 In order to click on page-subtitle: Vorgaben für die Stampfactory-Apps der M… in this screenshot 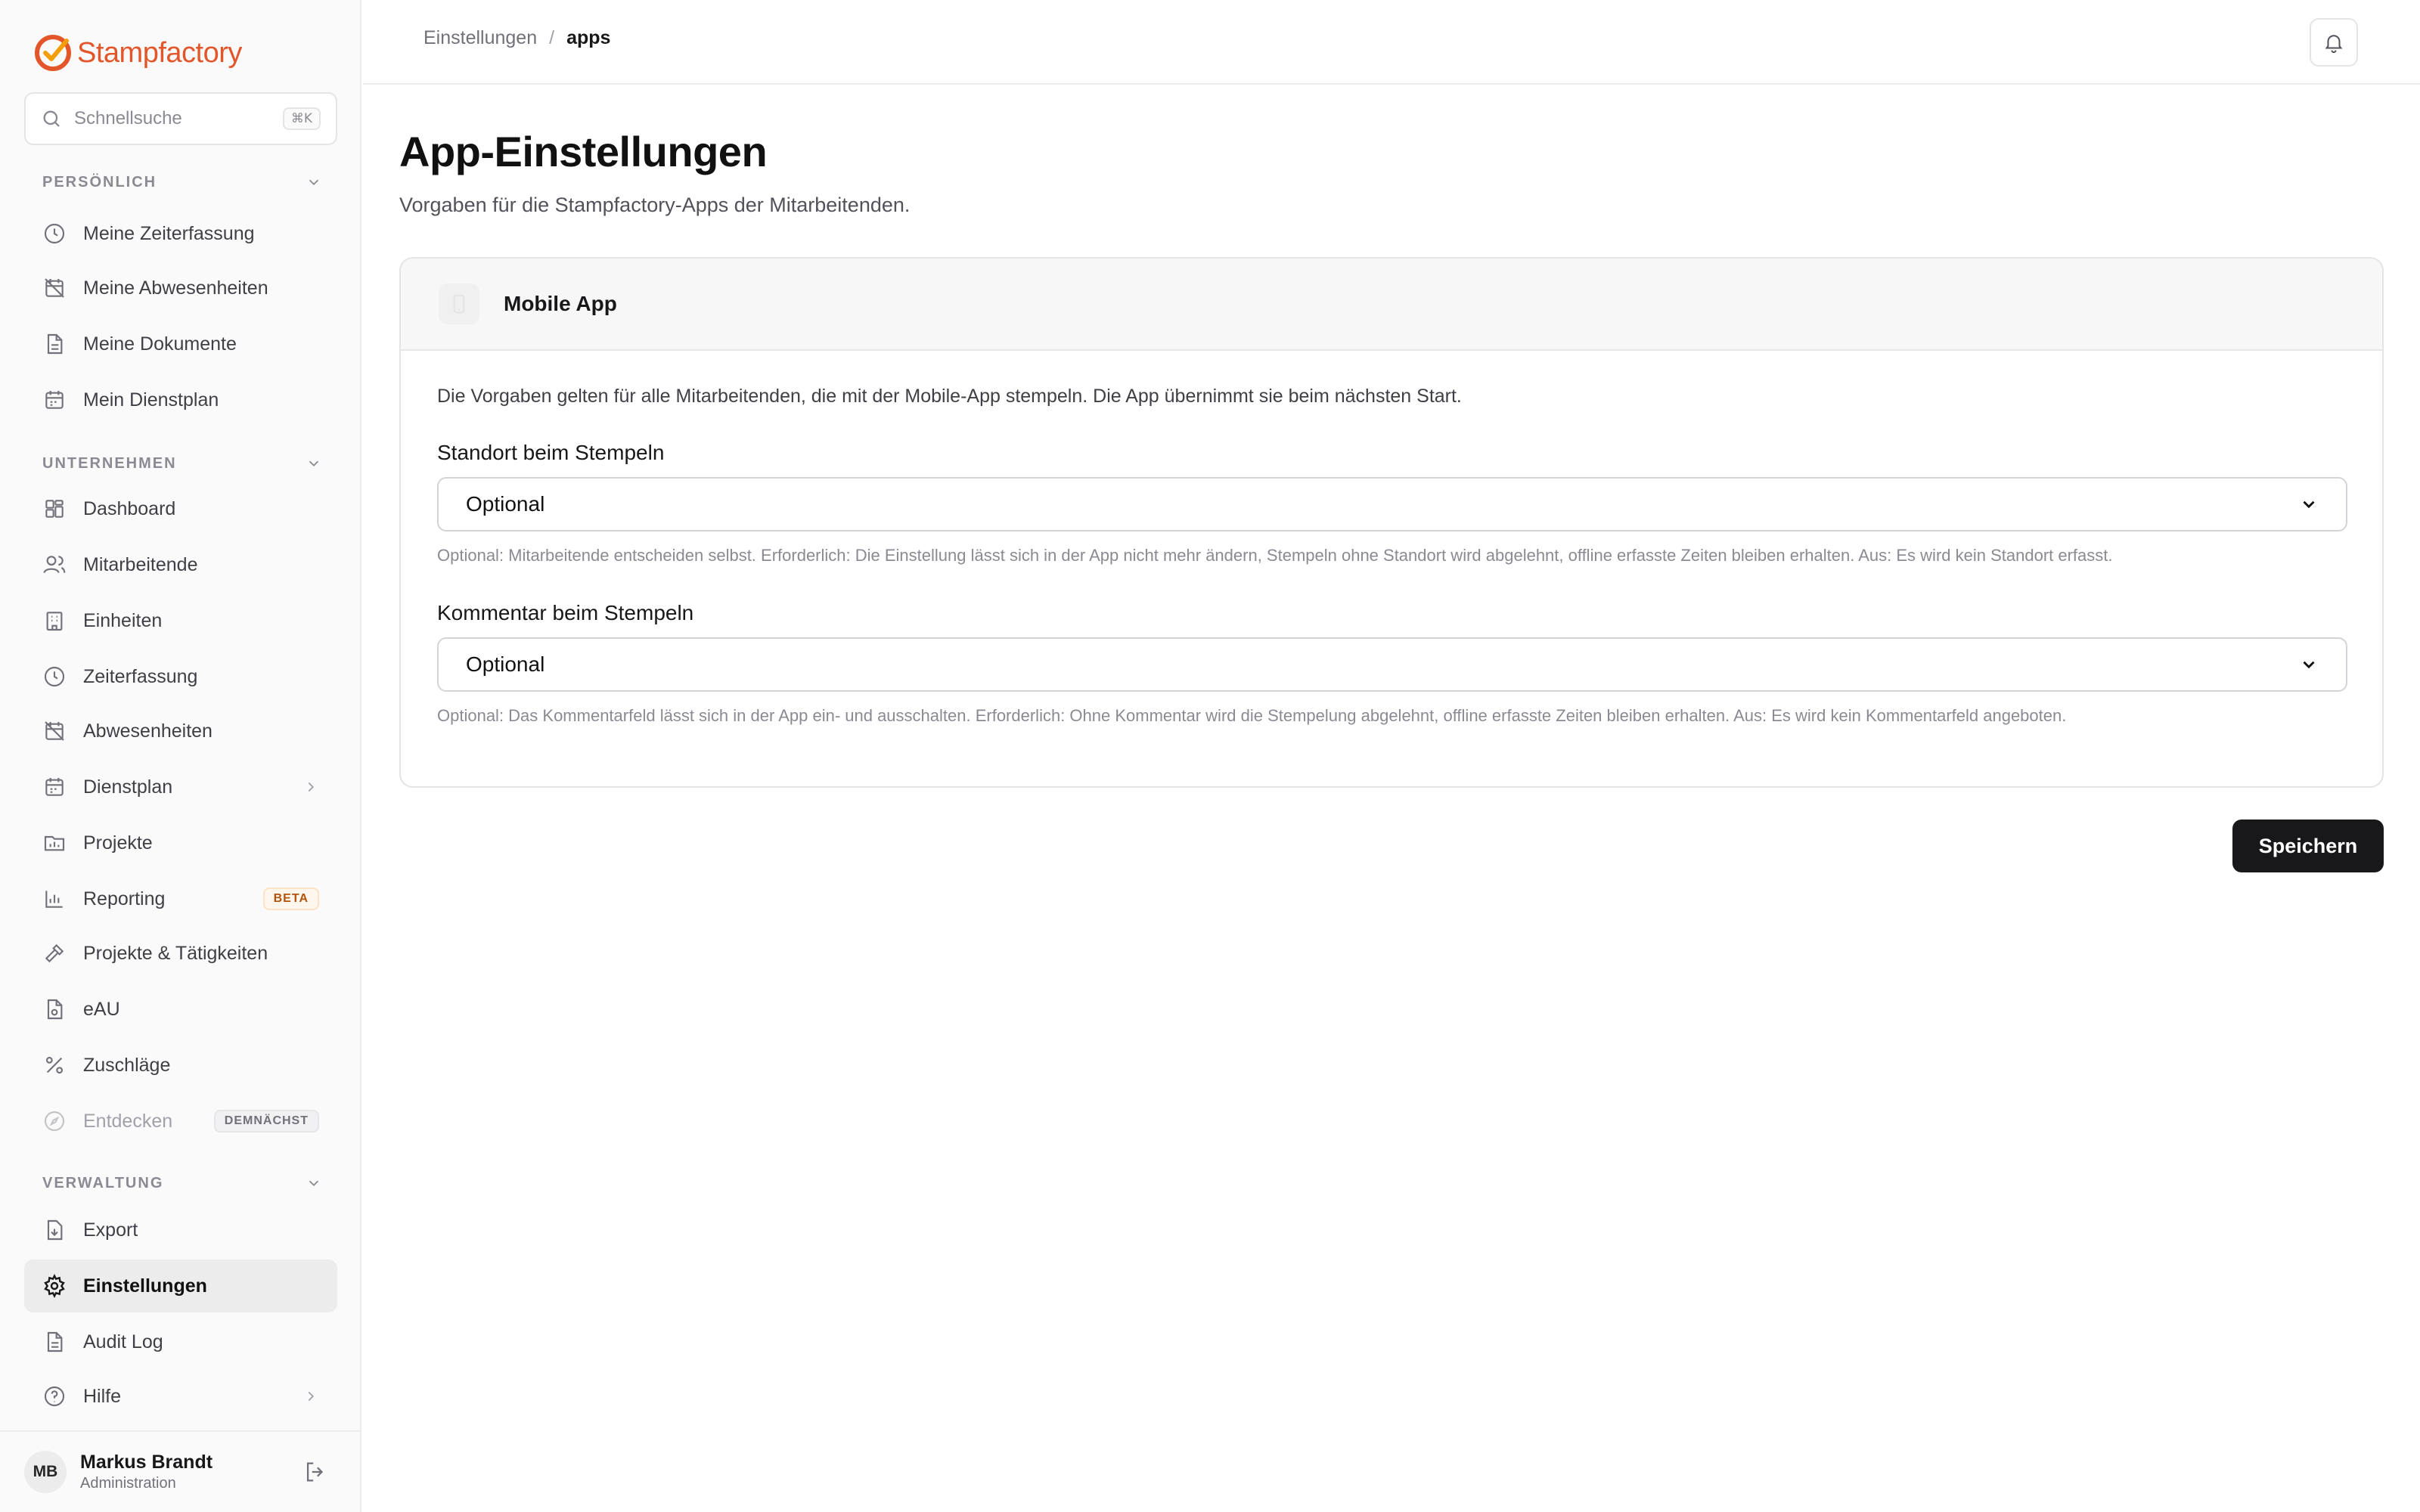, I will do `click(655, 205)`.